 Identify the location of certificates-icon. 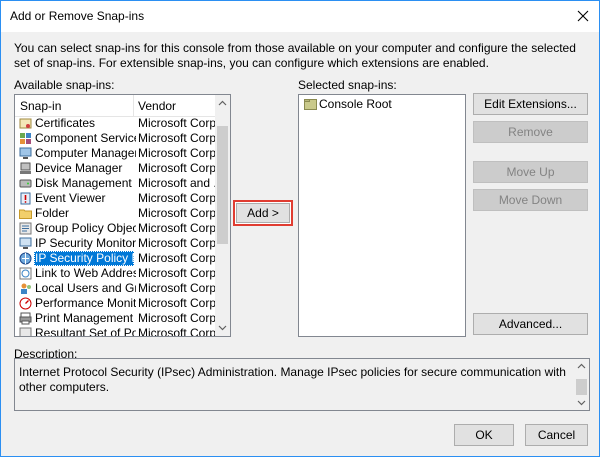
(25, 123).